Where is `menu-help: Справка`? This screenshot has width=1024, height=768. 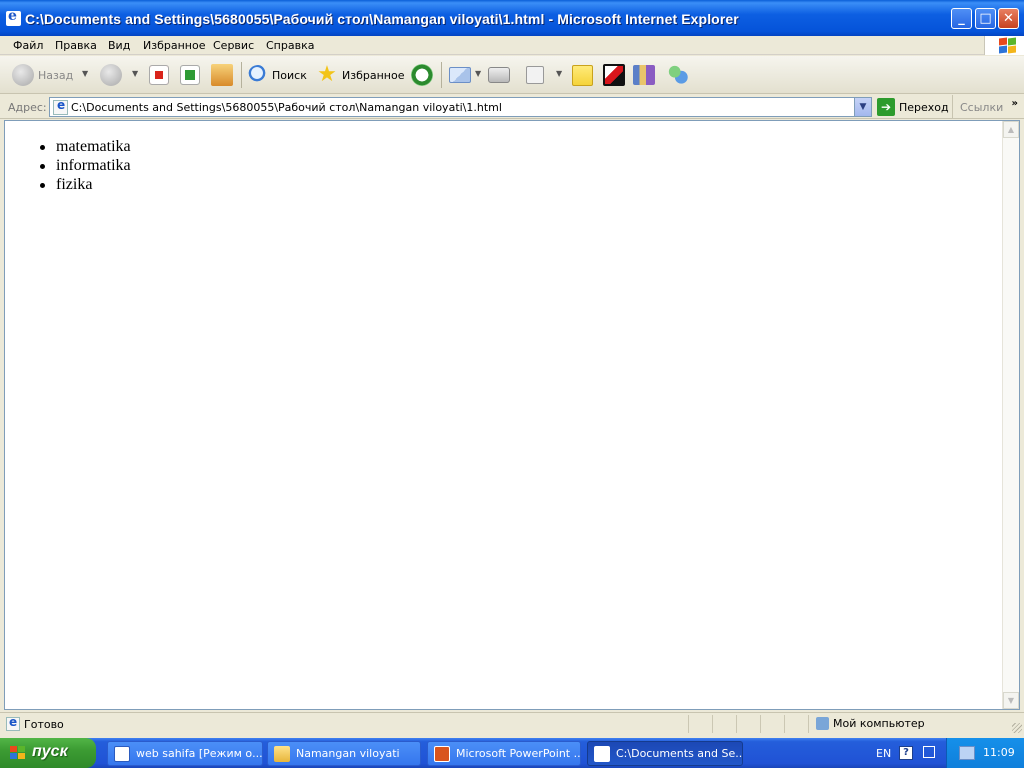 menu-help: Справка is located at coordinates (290, 45).